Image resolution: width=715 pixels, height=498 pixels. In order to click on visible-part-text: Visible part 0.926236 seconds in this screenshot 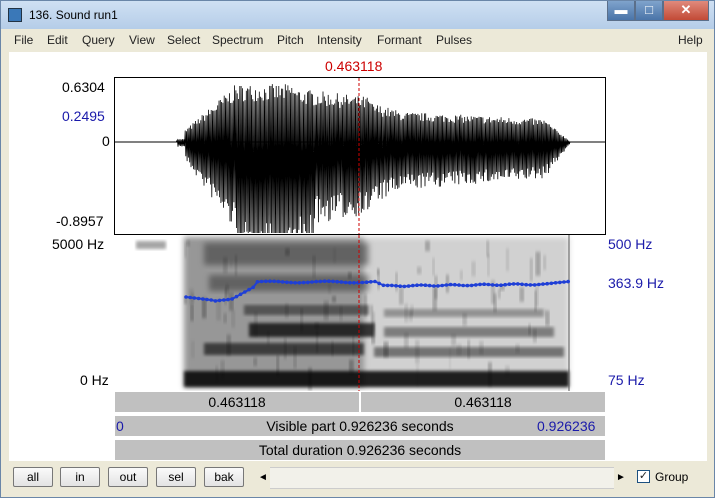, I will do `click(360, 426)`.